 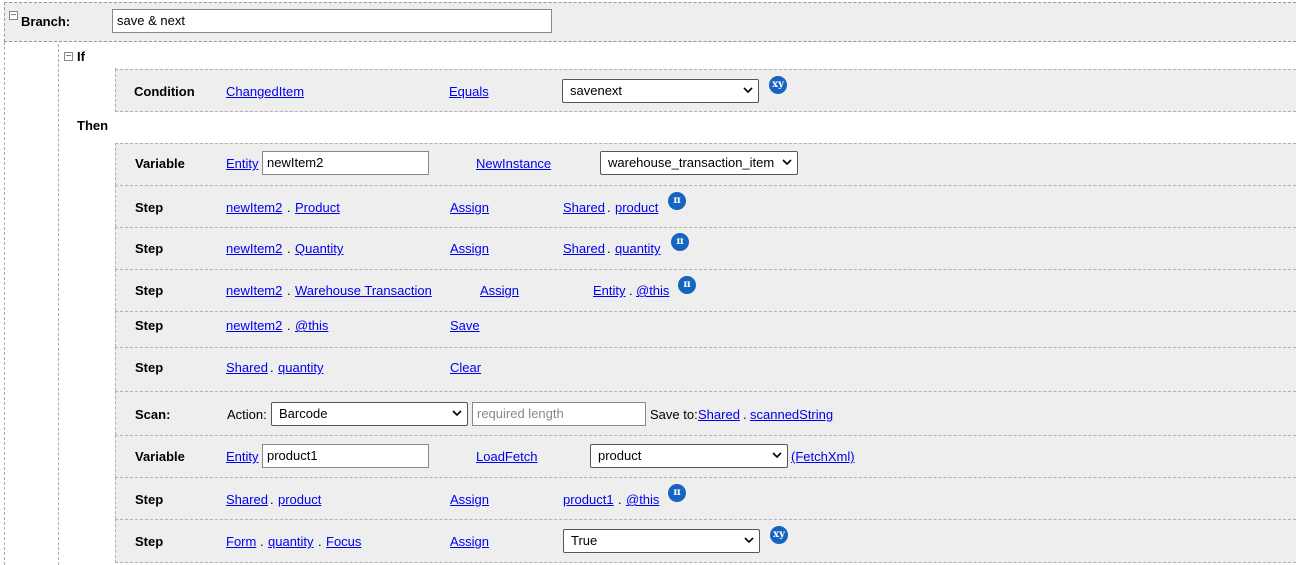 I want to click on condition-label: Condition, so click(x=164, y=91).